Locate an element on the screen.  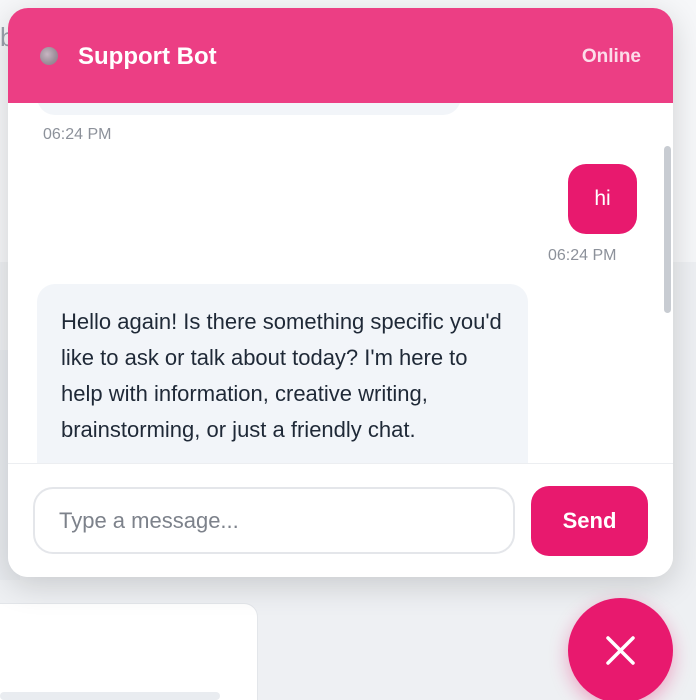
close-chat-button is located at coordinates (620, 649).